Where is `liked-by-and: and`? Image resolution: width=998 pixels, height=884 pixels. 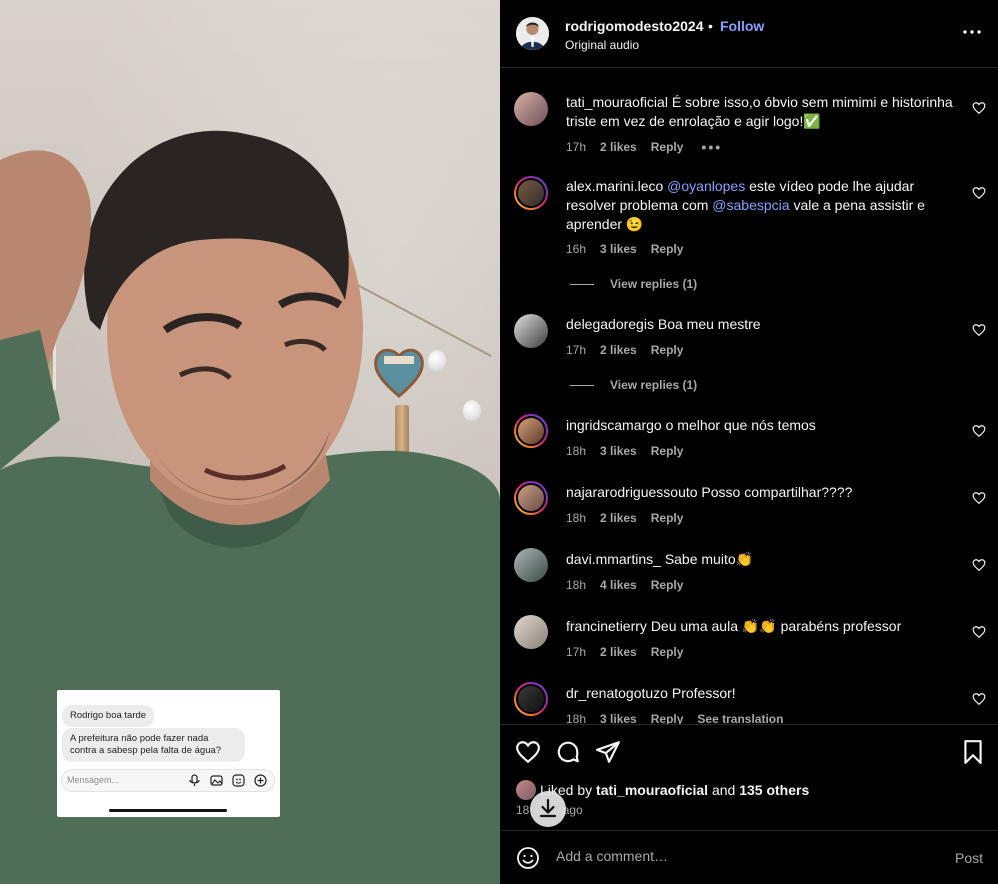 liked-by-and: and is located at coordinates (723, 790).